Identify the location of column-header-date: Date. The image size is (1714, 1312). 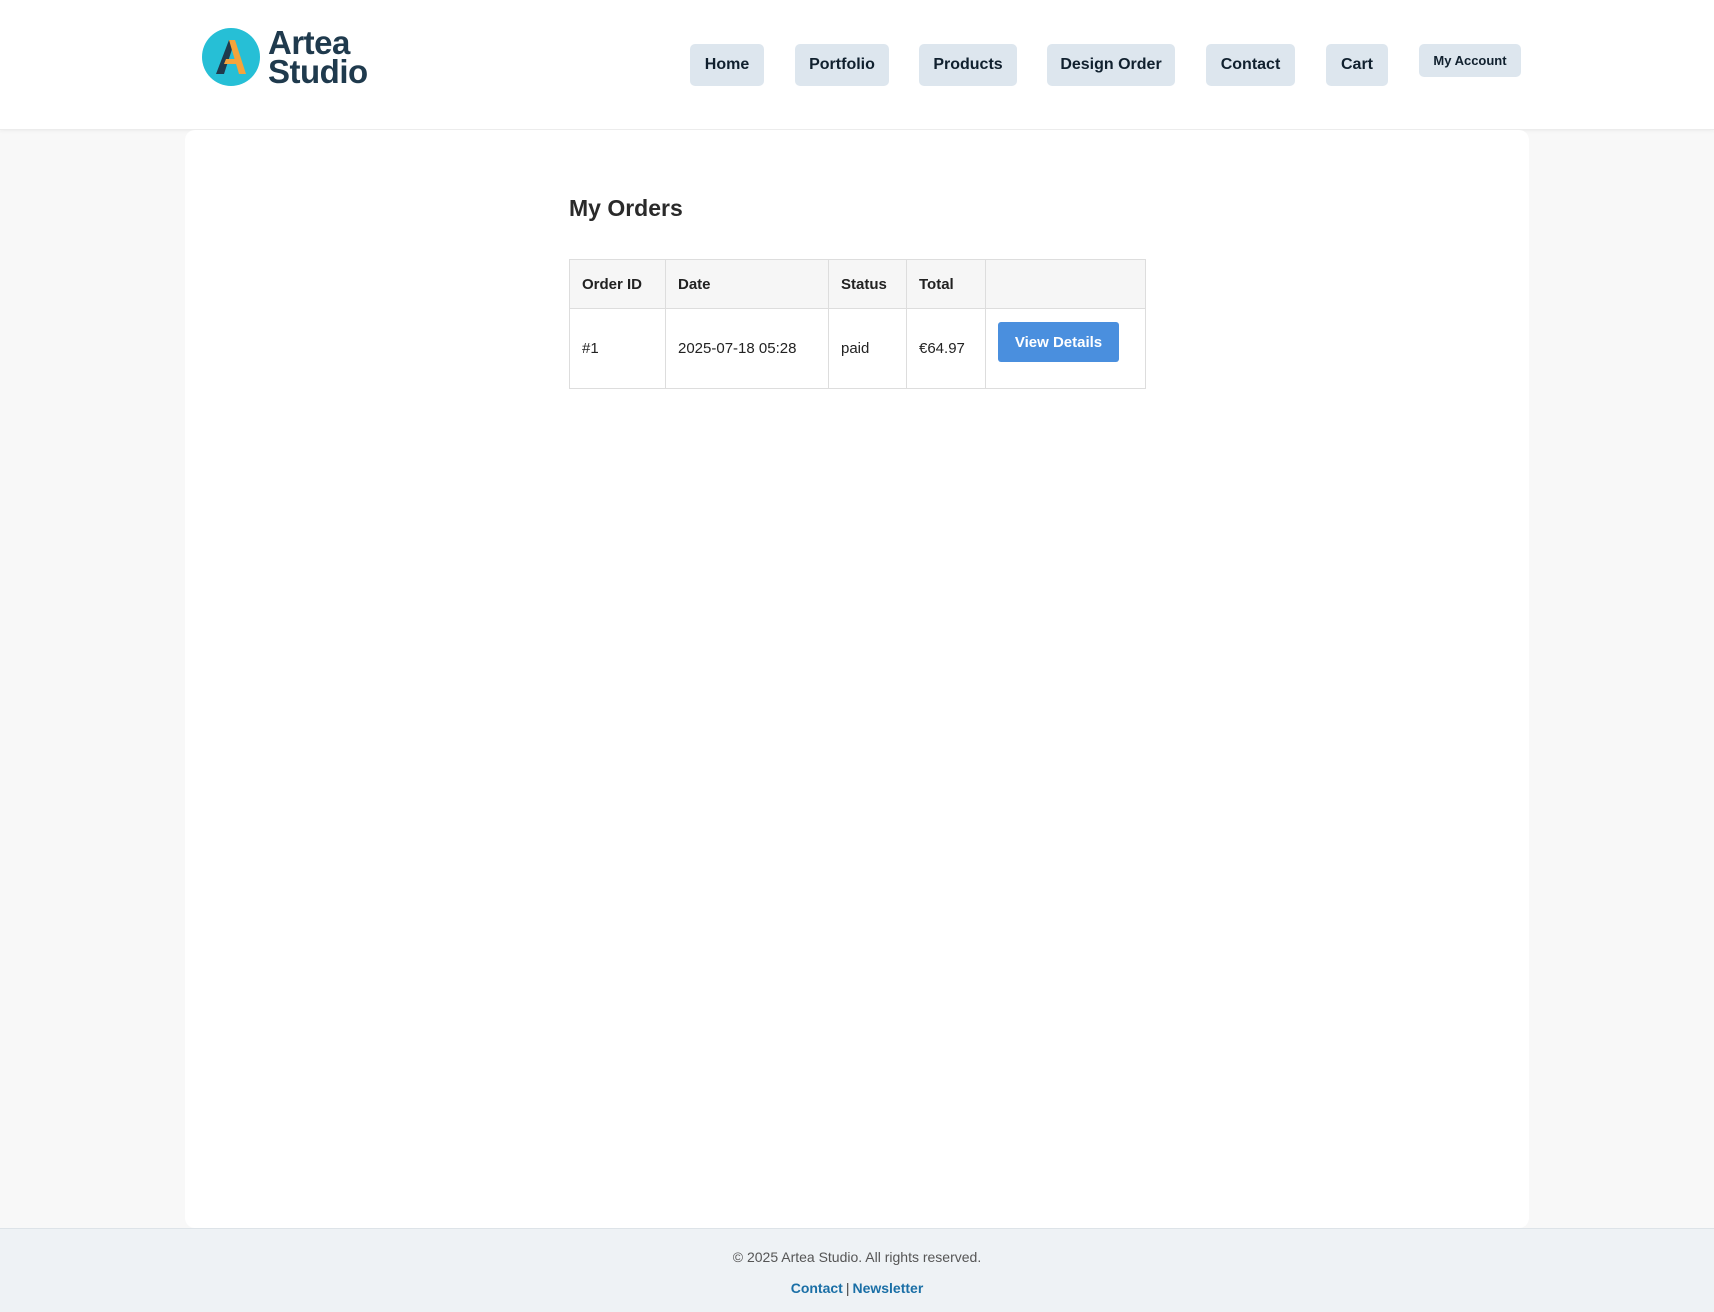
(747, 284).